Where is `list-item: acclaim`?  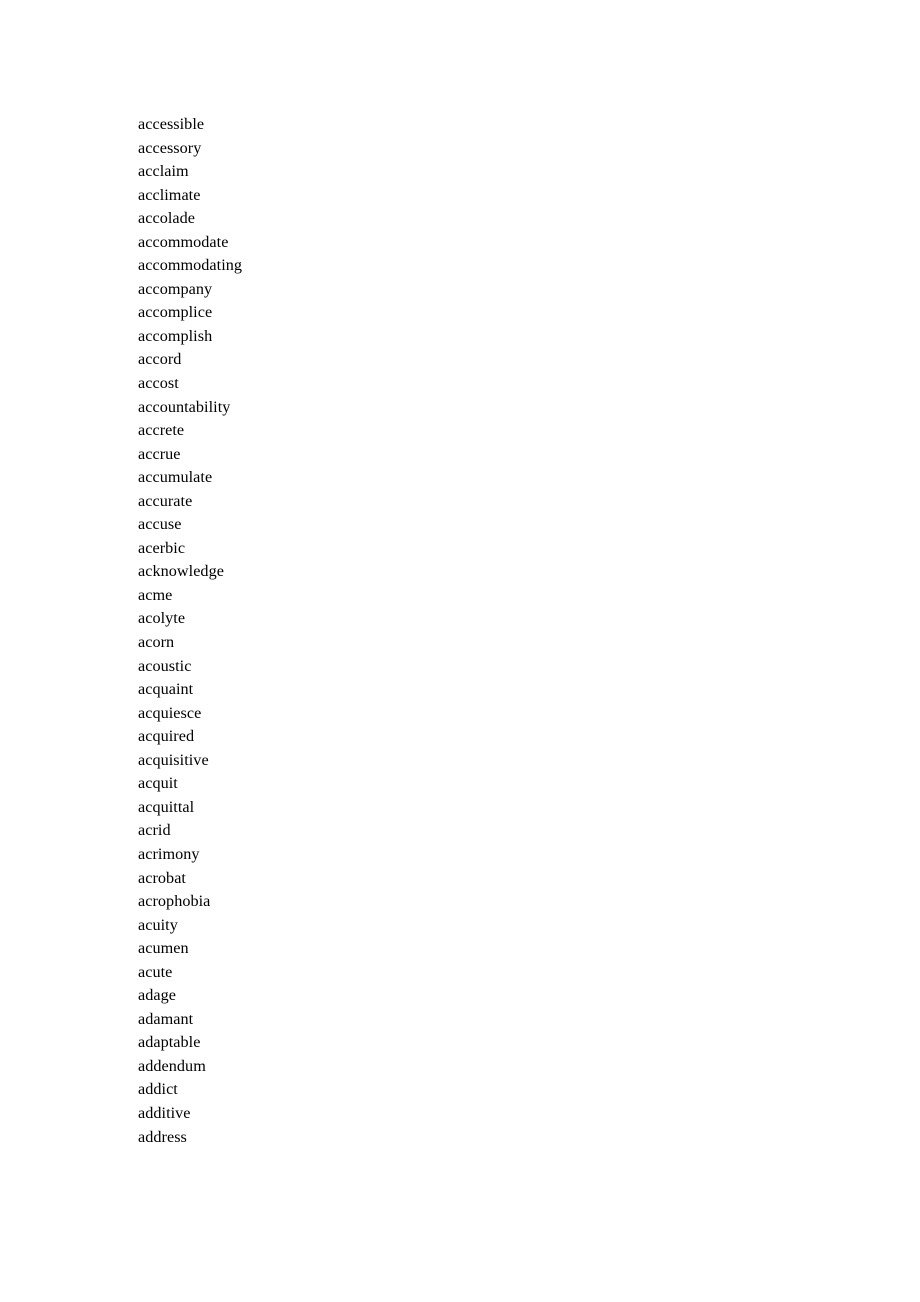 list-item: acclaim is located at coordinates (163, 171).